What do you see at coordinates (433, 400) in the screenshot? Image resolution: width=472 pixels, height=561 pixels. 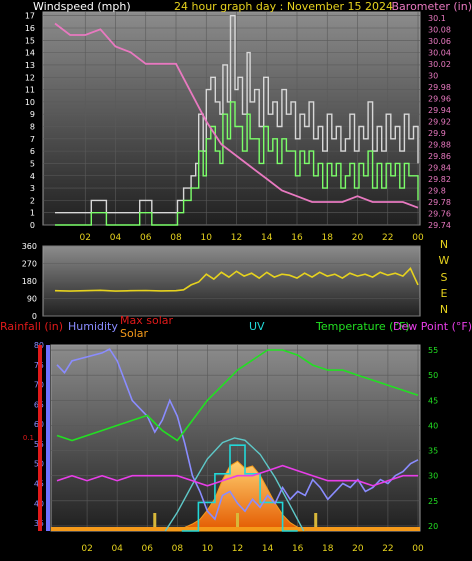 I see `temperature-y-tick: 45` at bounding box center [433, 400].